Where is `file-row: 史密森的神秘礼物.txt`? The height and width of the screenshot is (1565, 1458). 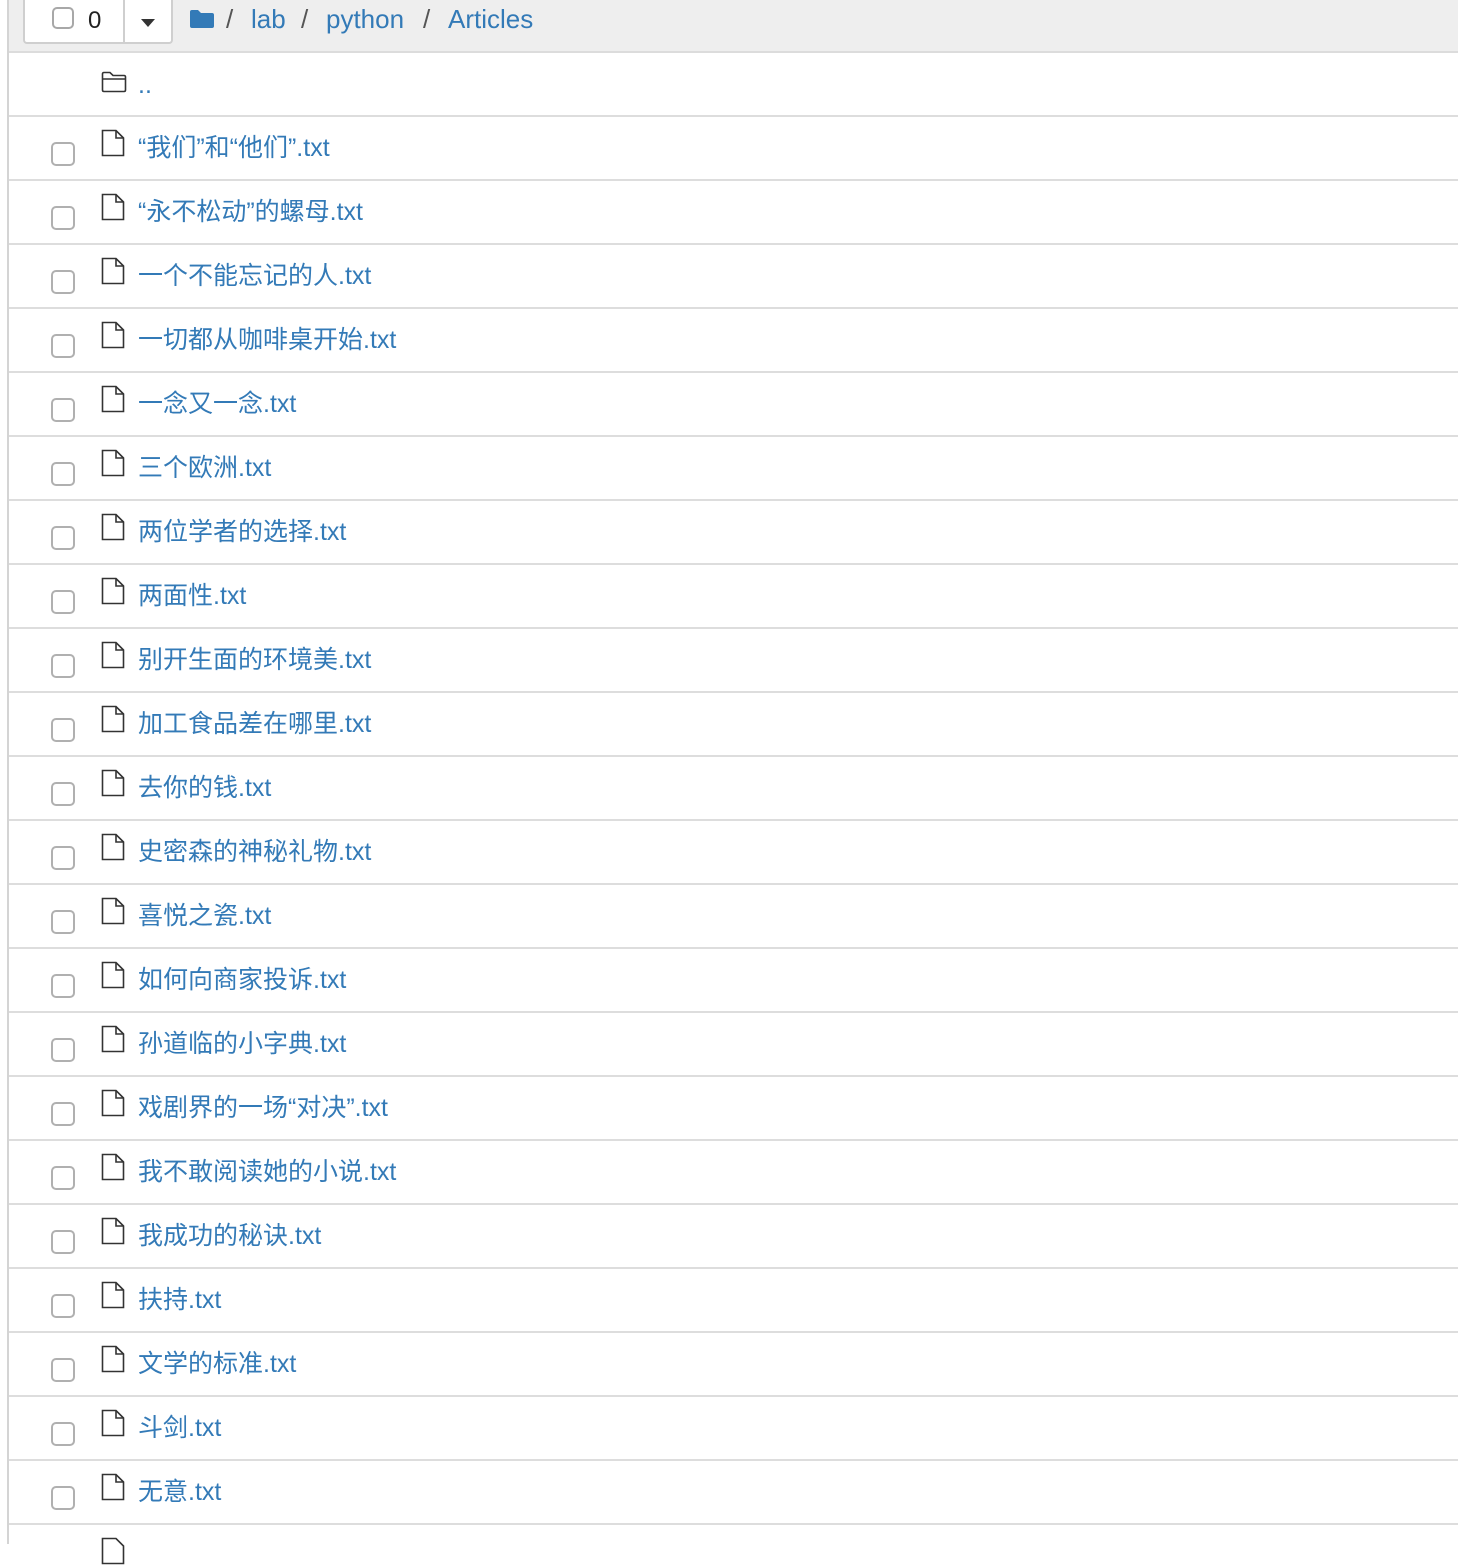 file-row: 史密森的神秘礼物.txt is located at coordinates (733, 853).